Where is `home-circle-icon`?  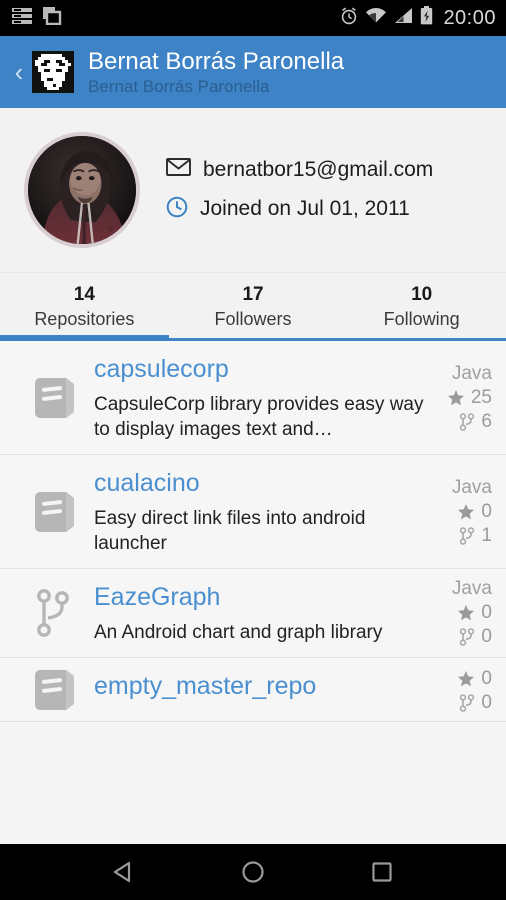
home-circle-icon is located at coordinates (253, 872).